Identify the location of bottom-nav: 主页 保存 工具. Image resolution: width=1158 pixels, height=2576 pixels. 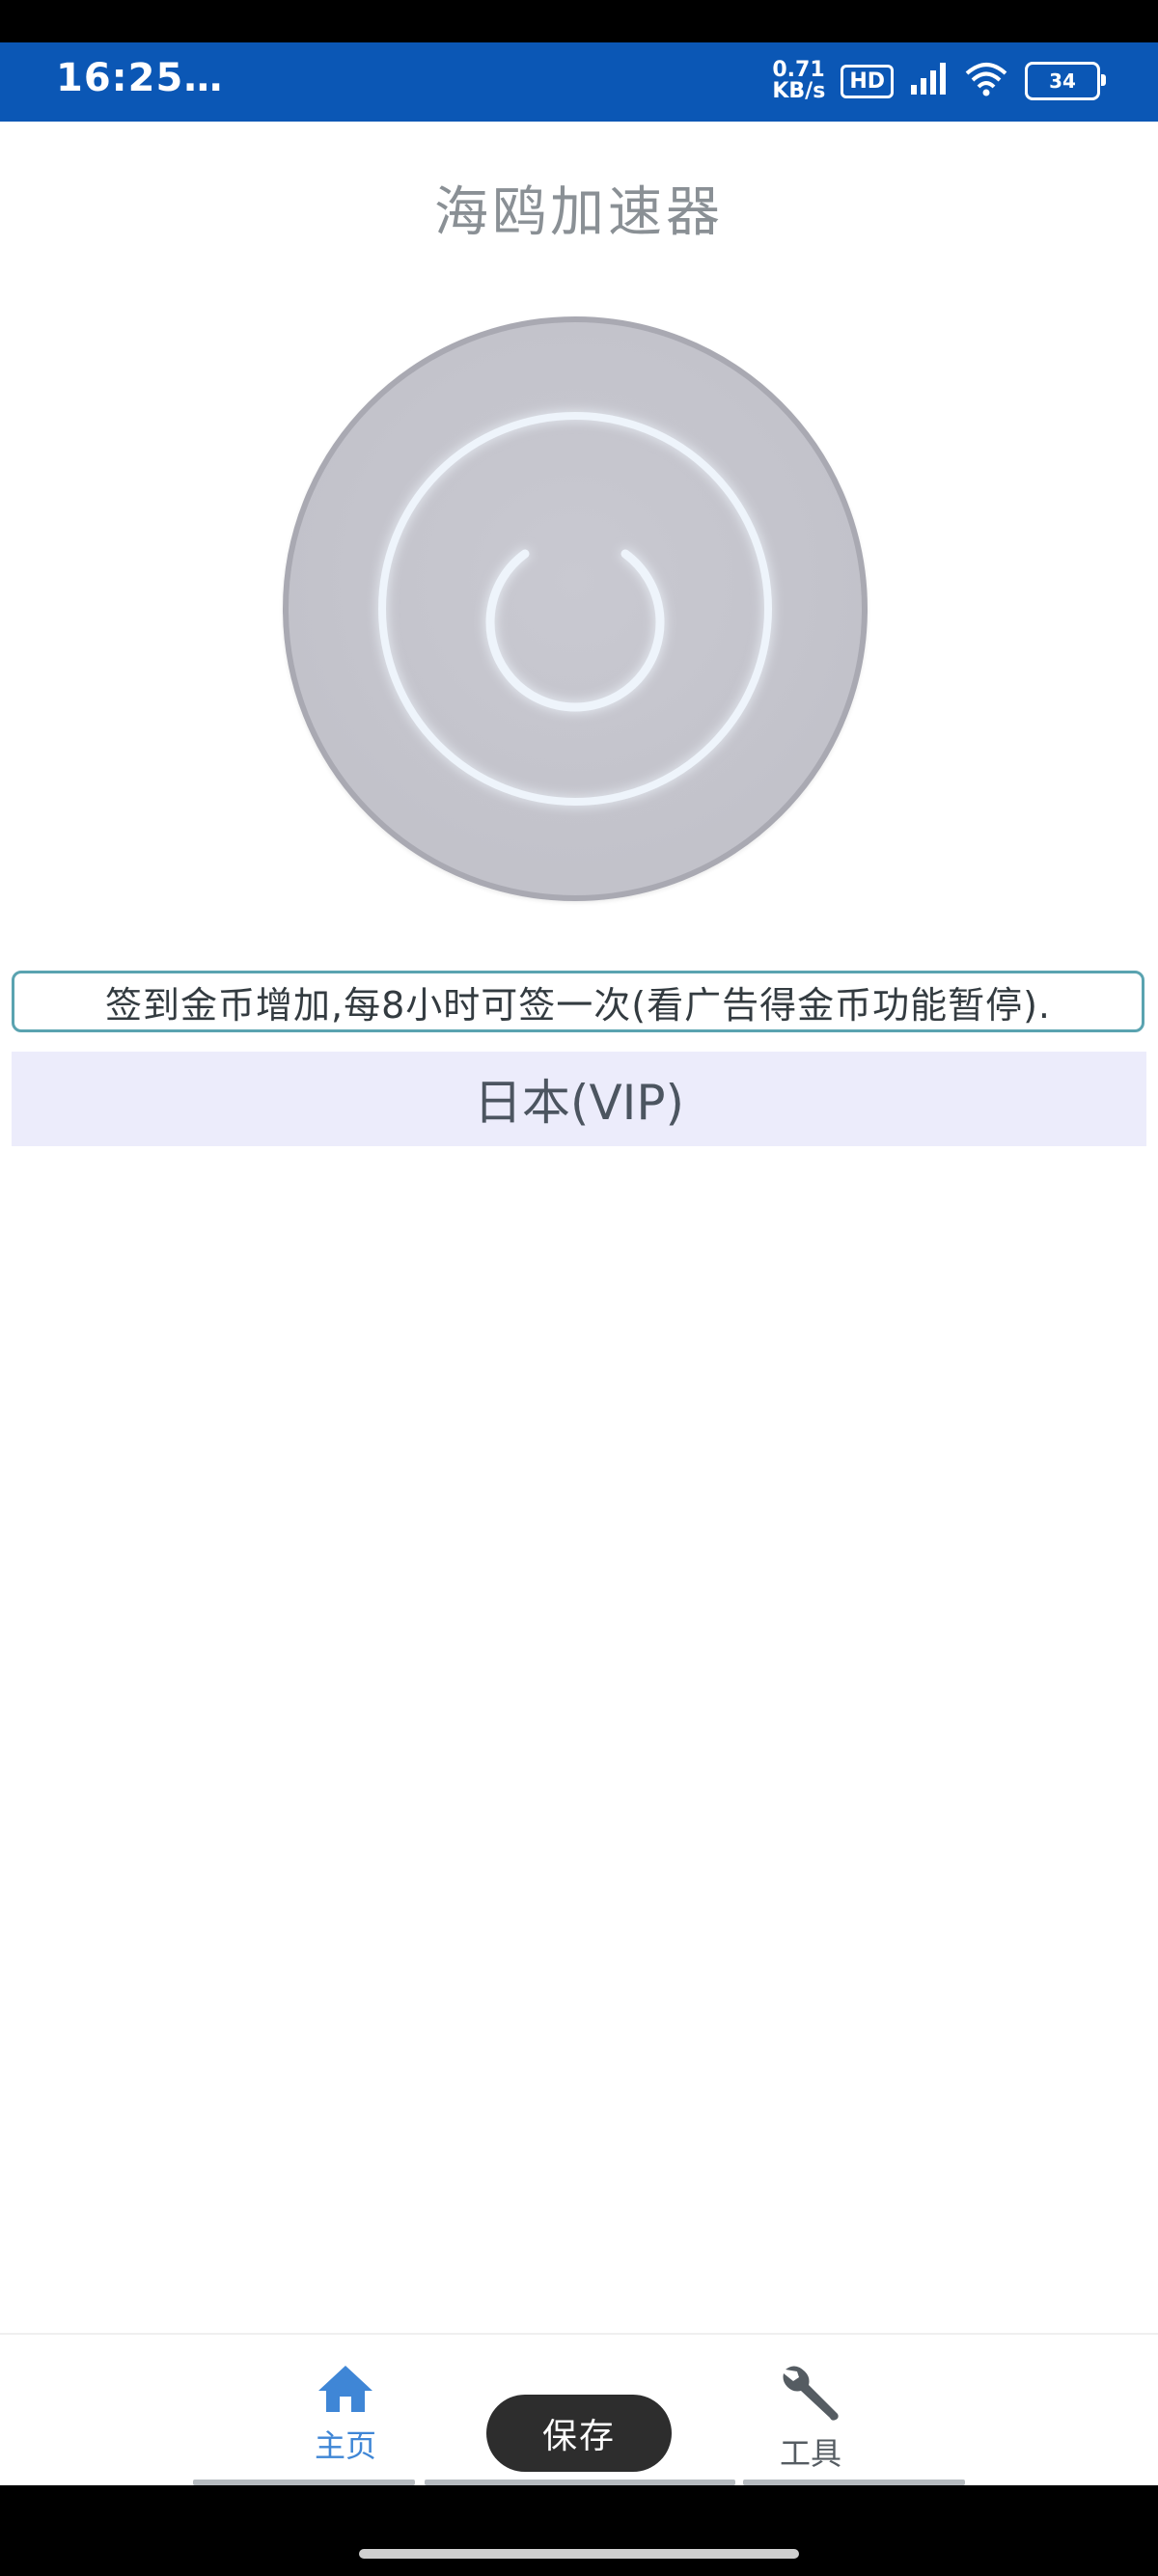
(579, 2409).